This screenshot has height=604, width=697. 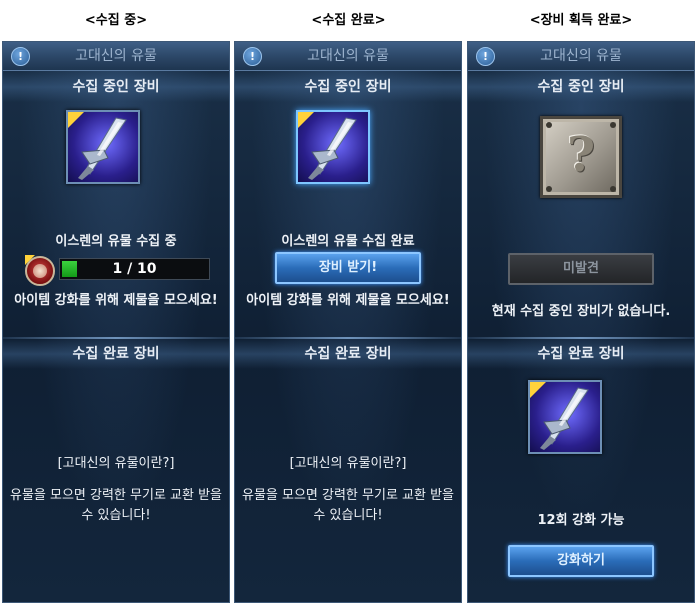 What do you see at coordinates (348, 241) in the screenshot?
I see `collection-status: 이스렌의 유물 수집 완료` at bounding box center [348, 241].